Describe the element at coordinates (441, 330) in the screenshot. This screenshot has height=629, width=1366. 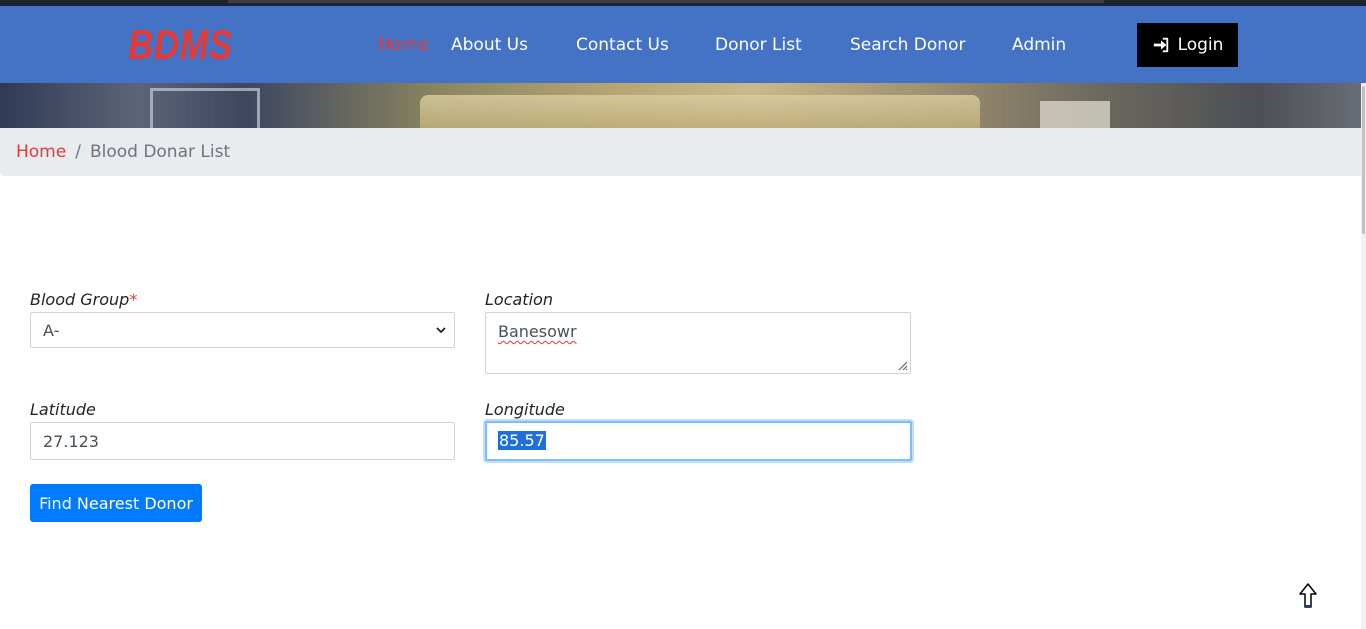
I see `chevron-down-icon` at that location.